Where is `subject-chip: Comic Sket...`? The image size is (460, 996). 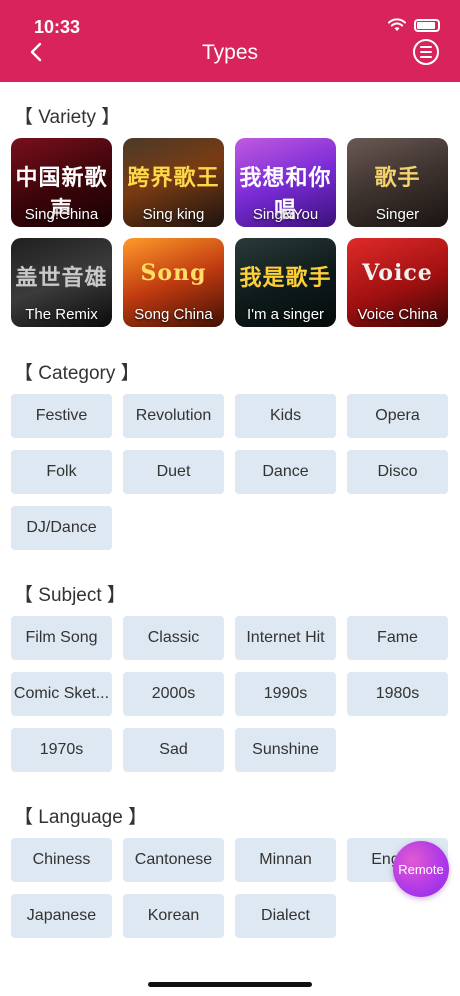 subject-chip: Comic Sket... is located at coordinates (61, 694).